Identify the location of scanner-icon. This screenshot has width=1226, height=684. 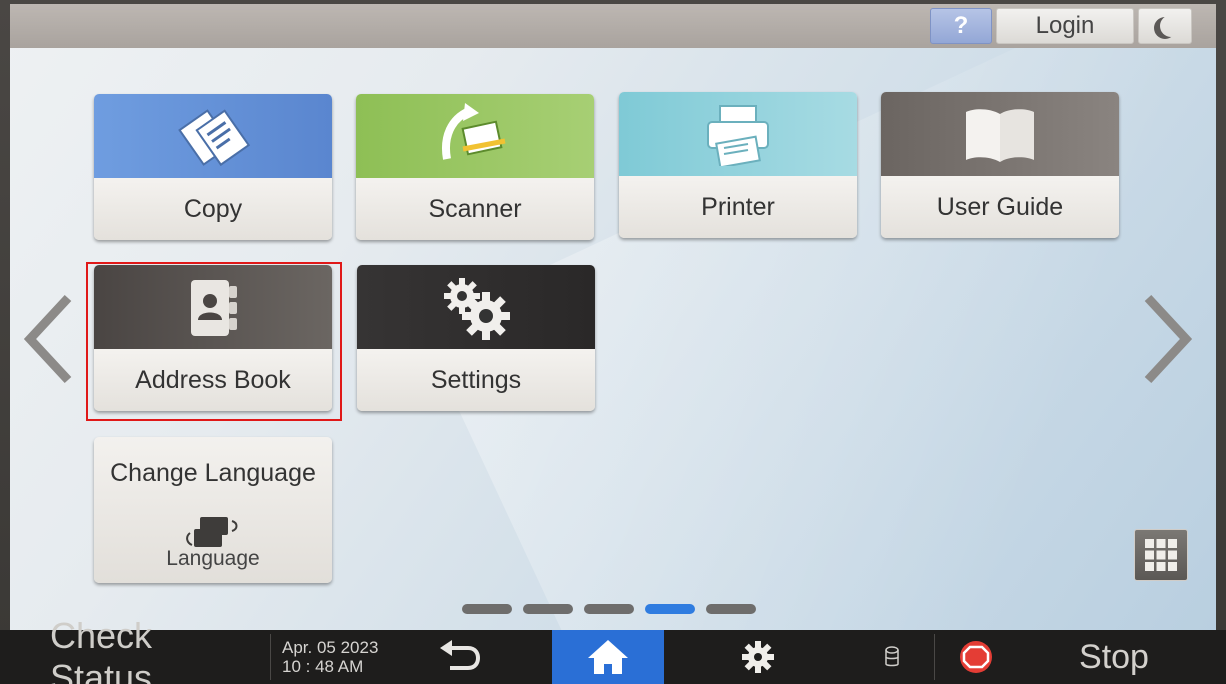
(475, 136).